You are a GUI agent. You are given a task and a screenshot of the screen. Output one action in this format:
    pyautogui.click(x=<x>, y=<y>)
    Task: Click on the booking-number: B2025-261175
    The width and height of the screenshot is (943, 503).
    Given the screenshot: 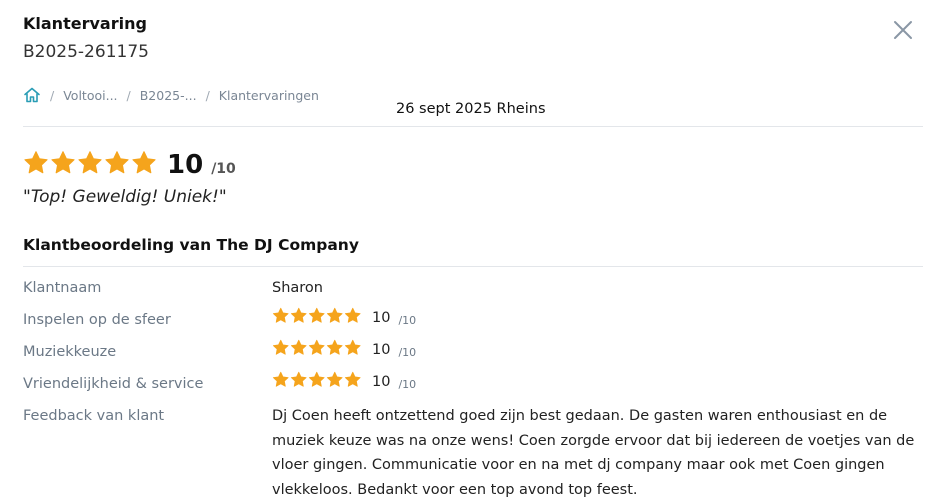 What is the action you would take?
    pyautogui.click(x=86, y=52)
    